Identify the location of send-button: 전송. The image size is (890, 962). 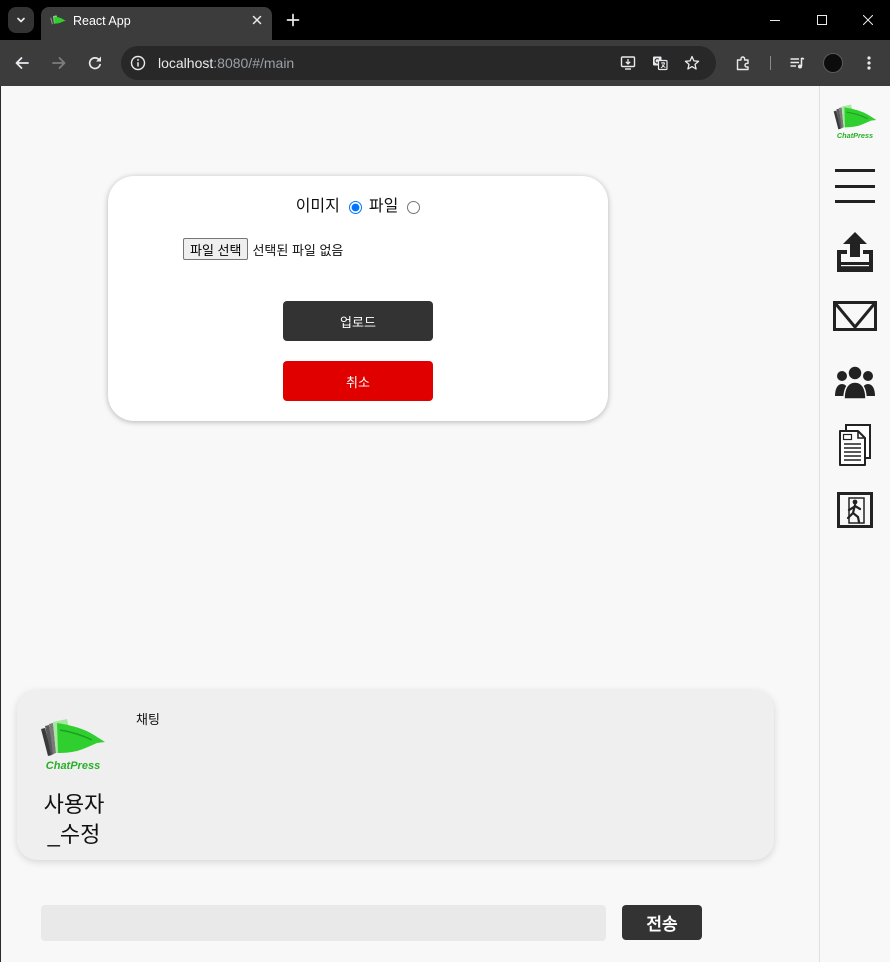
(662, 922).